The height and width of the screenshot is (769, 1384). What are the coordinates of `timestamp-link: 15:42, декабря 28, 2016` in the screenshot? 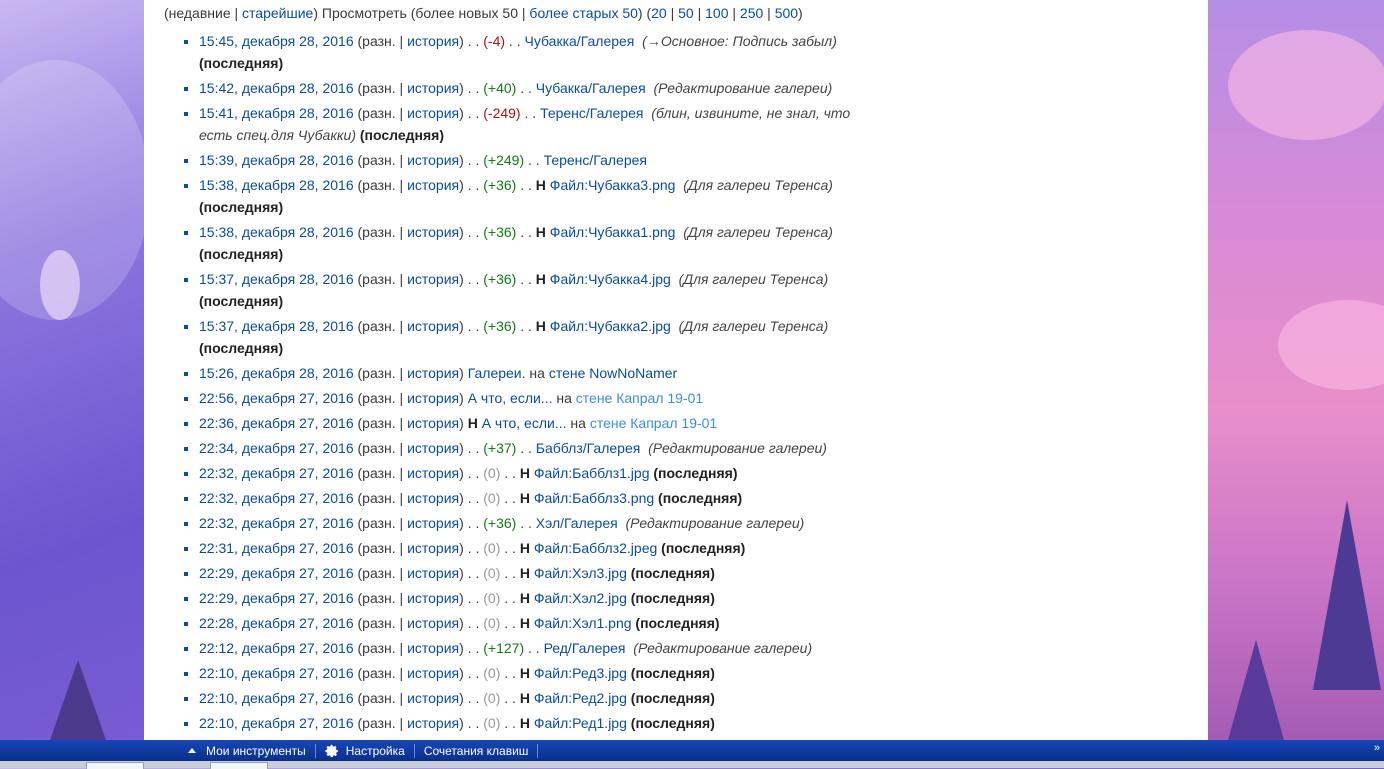 It's located at (276, 88).